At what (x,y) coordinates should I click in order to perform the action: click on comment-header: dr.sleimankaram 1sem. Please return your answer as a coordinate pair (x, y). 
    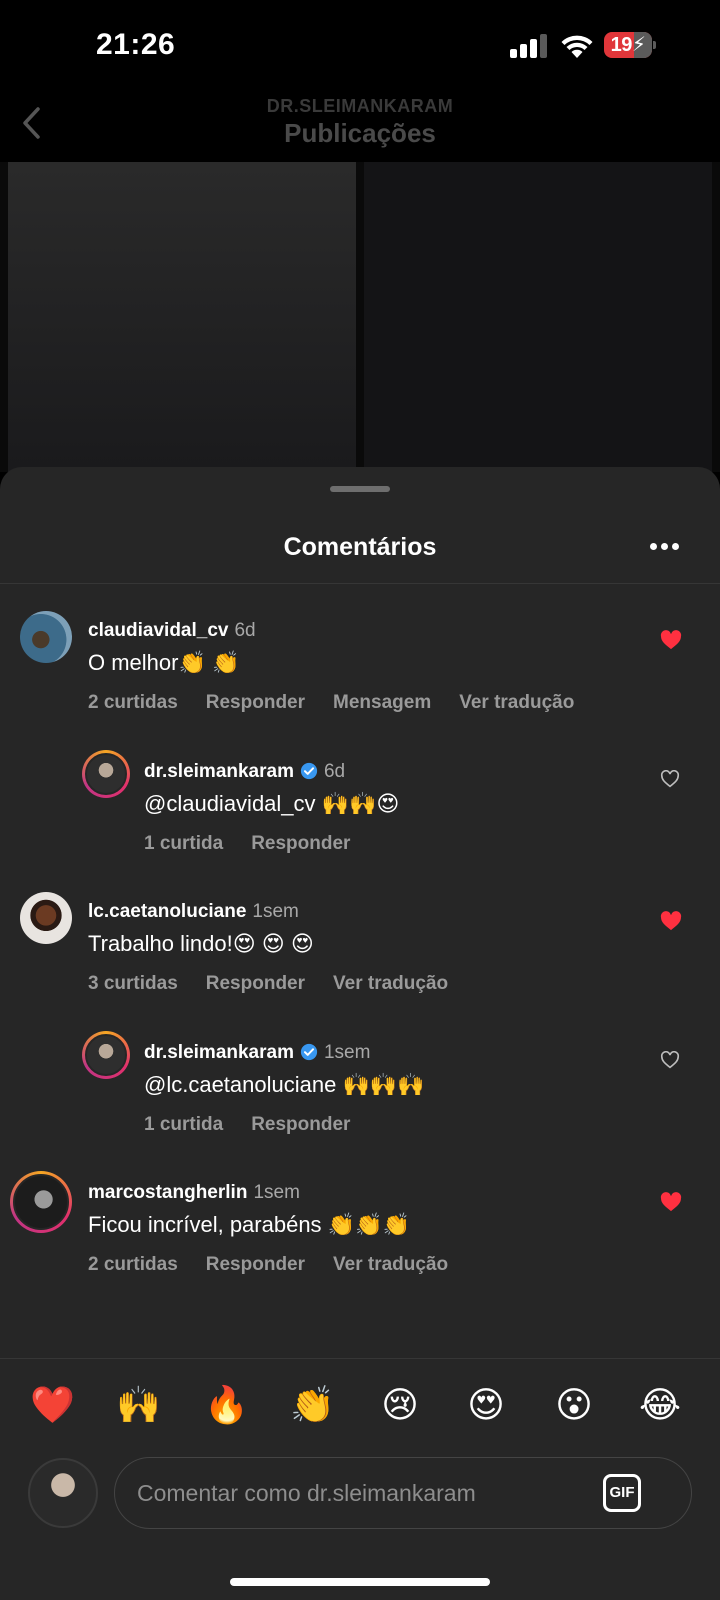
    Looking at the image, I should click on (257, 1053).